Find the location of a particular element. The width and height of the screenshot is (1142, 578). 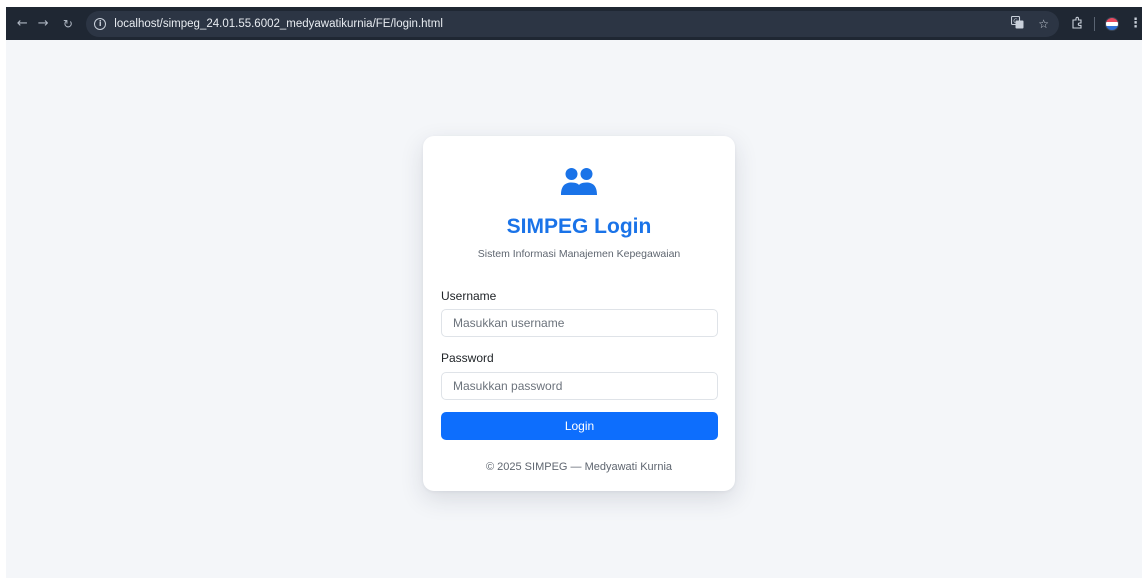

footer-text: © 2025 SIMPEG — Medyawati Kurnia is located at coordinates (579, 467).